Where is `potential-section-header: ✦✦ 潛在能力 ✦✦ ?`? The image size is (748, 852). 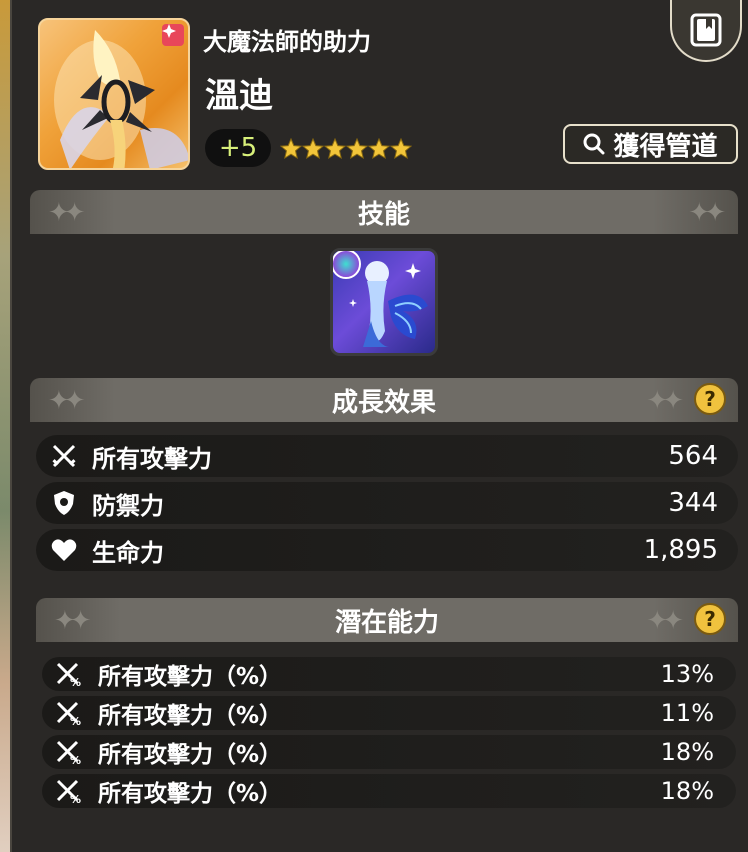 potential-section-header: ✦✦ 潛在能力 ✦✦ ? is located at coordinates (387, 620).